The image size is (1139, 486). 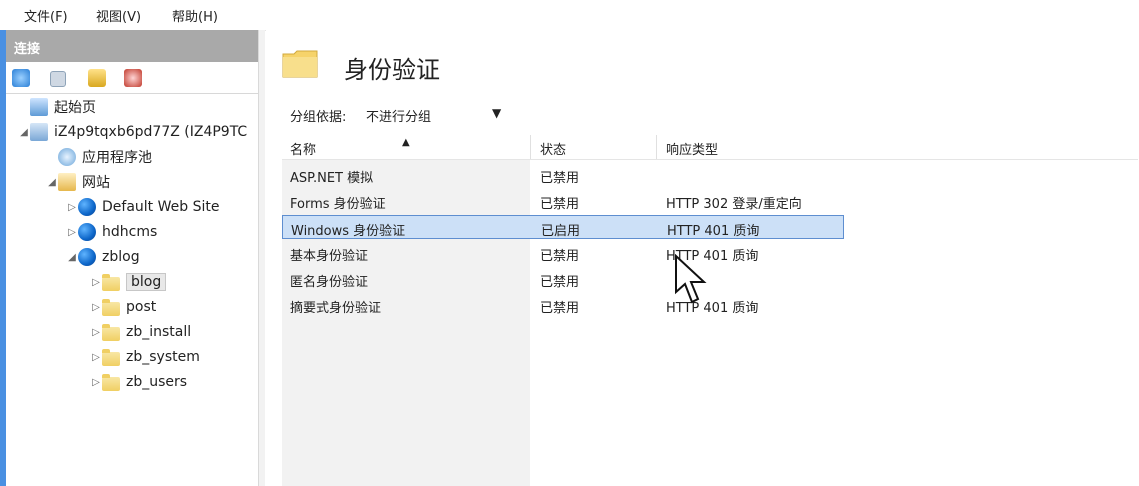 I want to click on cell-response-type: HTTP 401 质询, so click(x=713, y=231).